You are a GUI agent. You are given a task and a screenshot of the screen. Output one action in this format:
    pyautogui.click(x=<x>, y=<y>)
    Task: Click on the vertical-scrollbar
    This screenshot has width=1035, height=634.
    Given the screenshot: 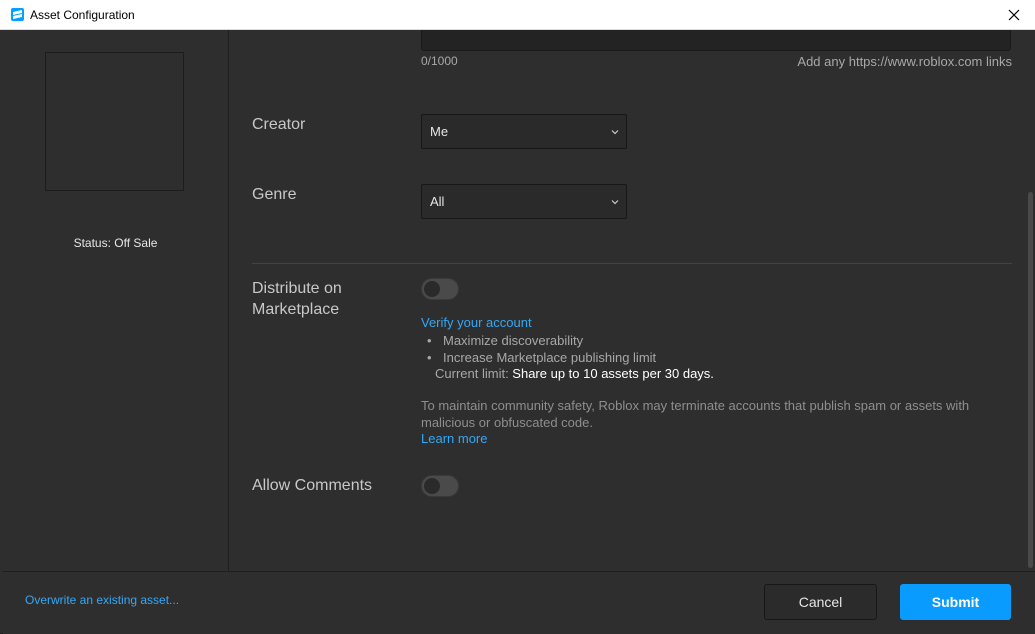 What is the action you would take?
    pyautogui.click(x=1030, y=300)
    